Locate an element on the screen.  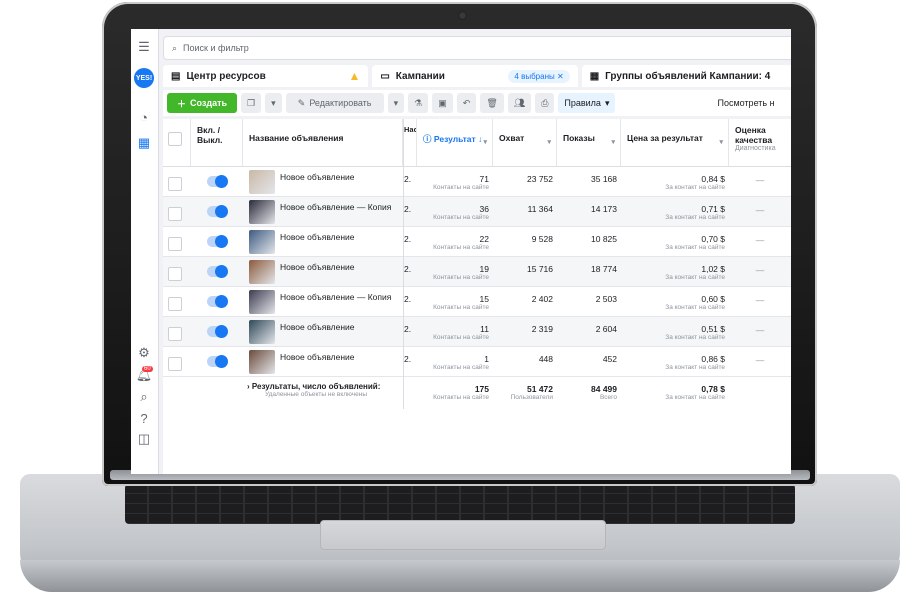
undo-icon: ↶ is located at coordinates (466, 102).